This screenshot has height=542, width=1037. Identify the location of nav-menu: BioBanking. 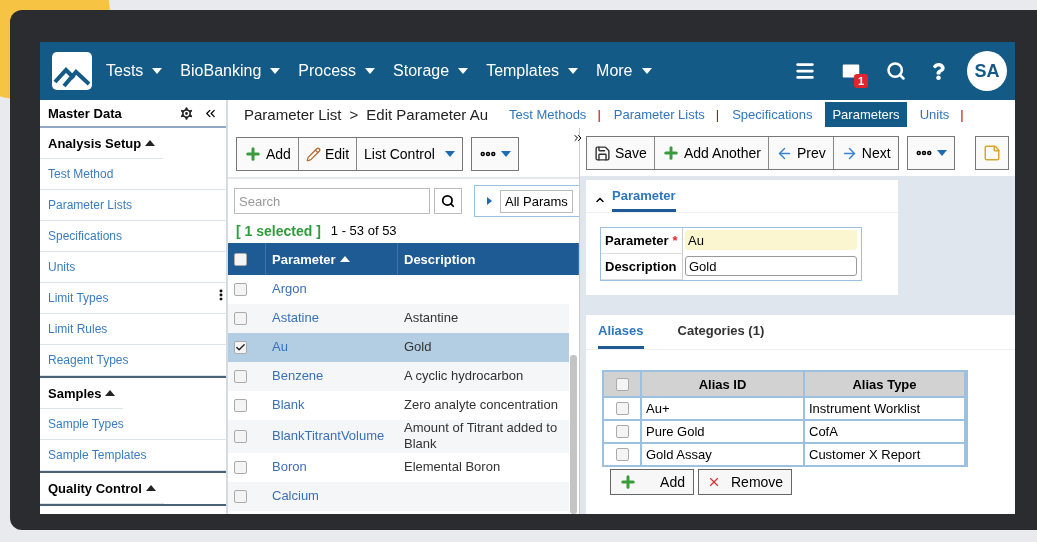
(230, 71).